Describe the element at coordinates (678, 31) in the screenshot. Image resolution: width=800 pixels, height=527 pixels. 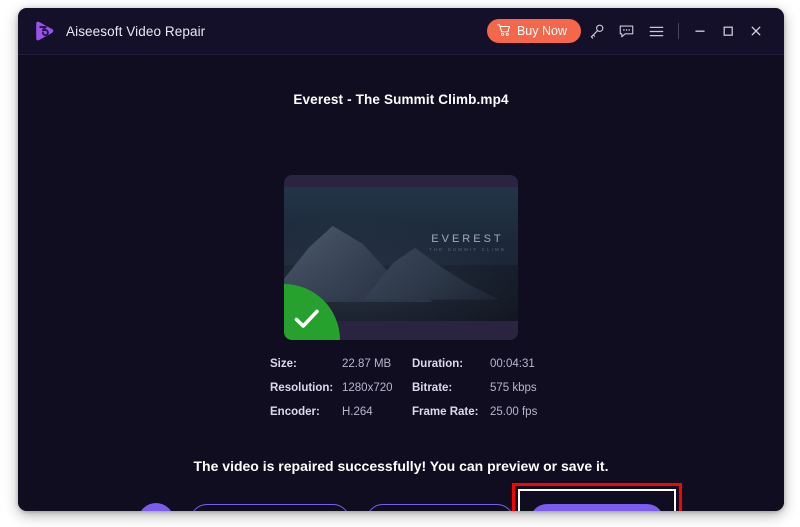
I see `toolbar-divider` at that location.